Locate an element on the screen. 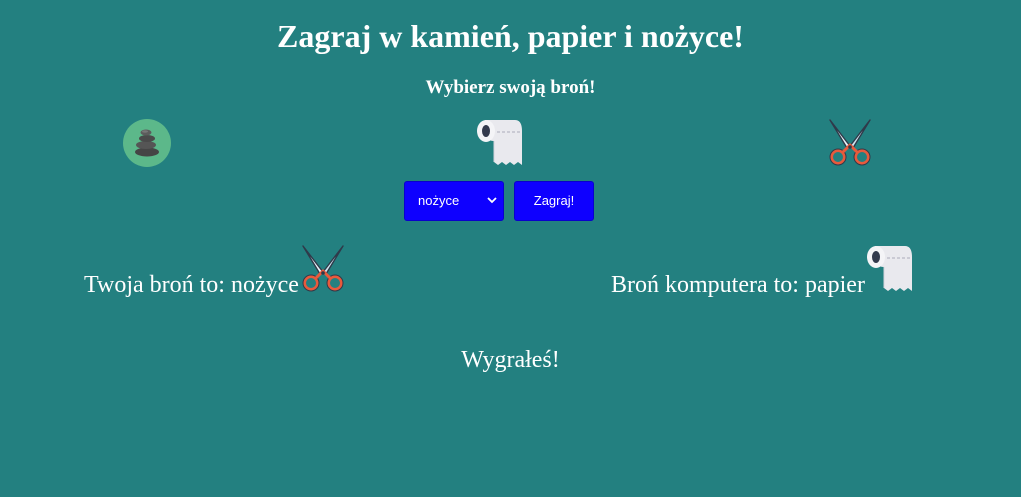  weapon-rock is located at coordinates (147, 143).